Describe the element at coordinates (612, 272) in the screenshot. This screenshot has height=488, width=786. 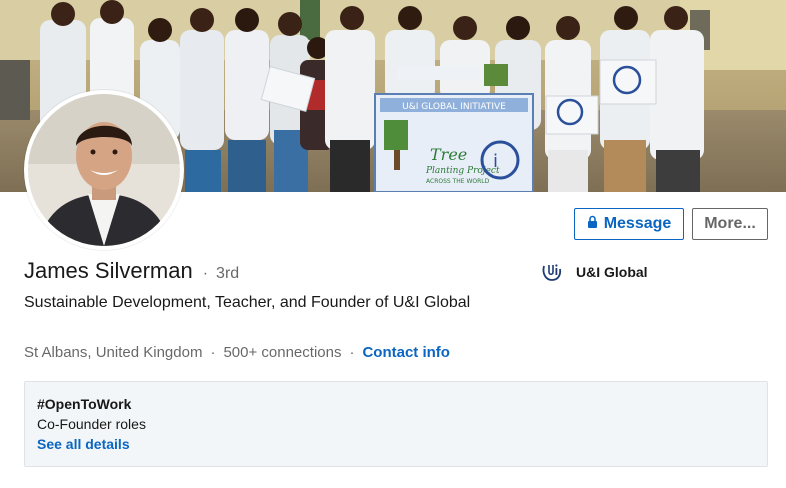
I see `company-name: U&I Global` at that location.